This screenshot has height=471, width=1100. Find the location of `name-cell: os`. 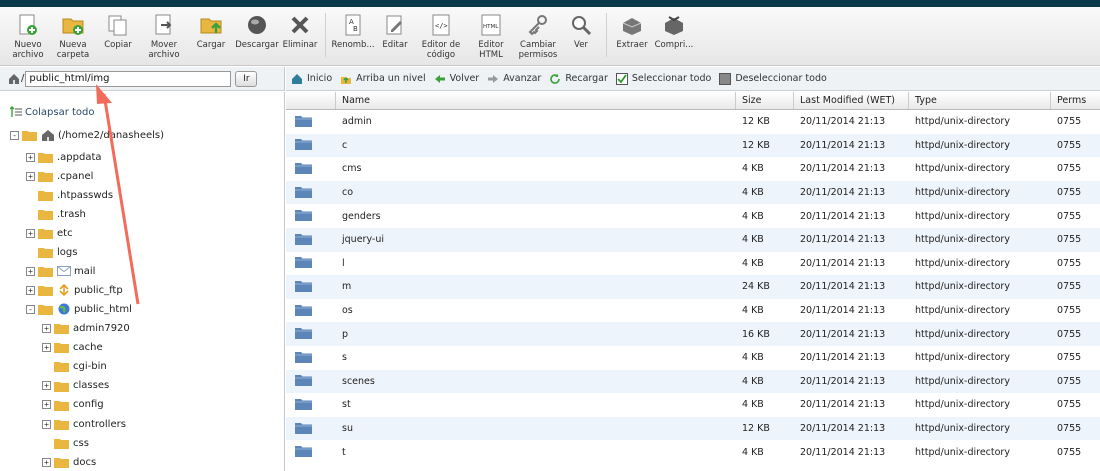

name-cell: os is located at coordinates (536, 310).